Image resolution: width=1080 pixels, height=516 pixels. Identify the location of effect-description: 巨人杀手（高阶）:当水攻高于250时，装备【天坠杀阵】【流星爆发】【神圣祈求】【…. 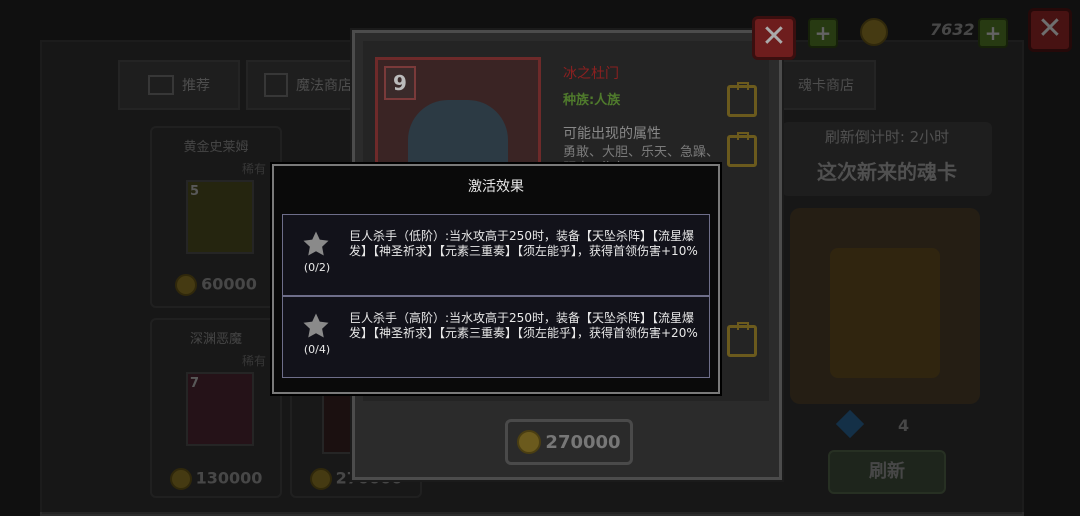
(523, 325).